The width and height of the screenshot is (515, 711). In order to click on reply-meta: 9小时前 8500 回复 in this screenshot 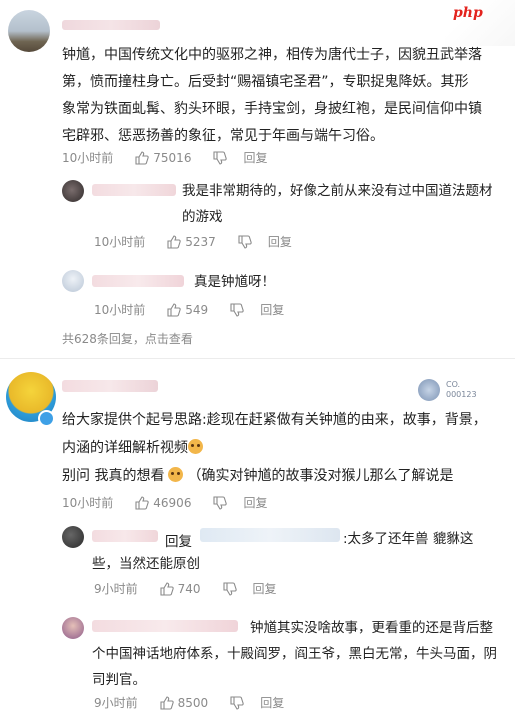, I will do `click(189, 702)`.